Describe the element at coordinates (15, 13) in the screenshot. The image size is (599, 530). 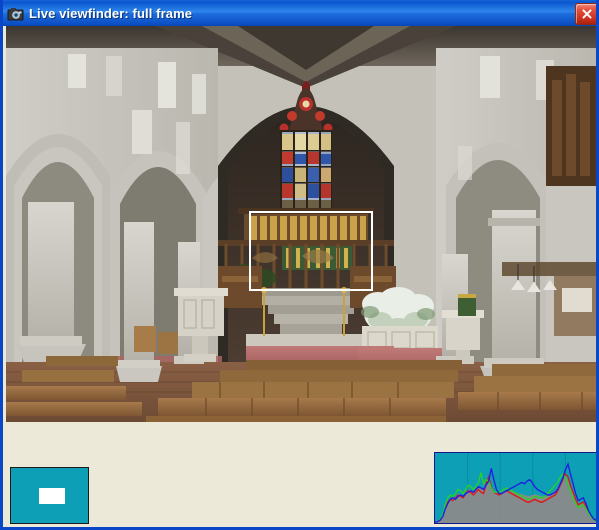
I see `camera-icon` at that location.